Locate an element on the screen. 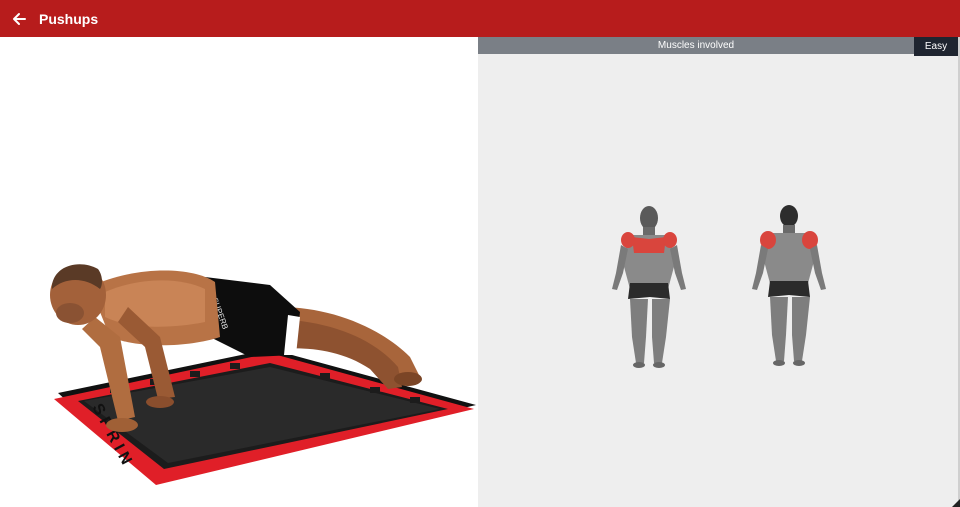 The height and width of the screenshot is (507, 960). page-title: Pushups is located at coordinates (69, 18).